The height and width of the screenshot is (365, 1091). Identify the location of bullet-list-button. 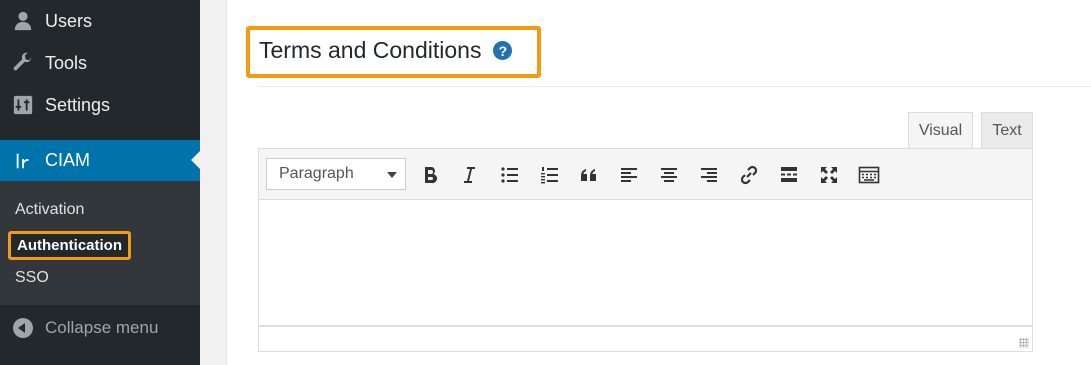
(510, 175).